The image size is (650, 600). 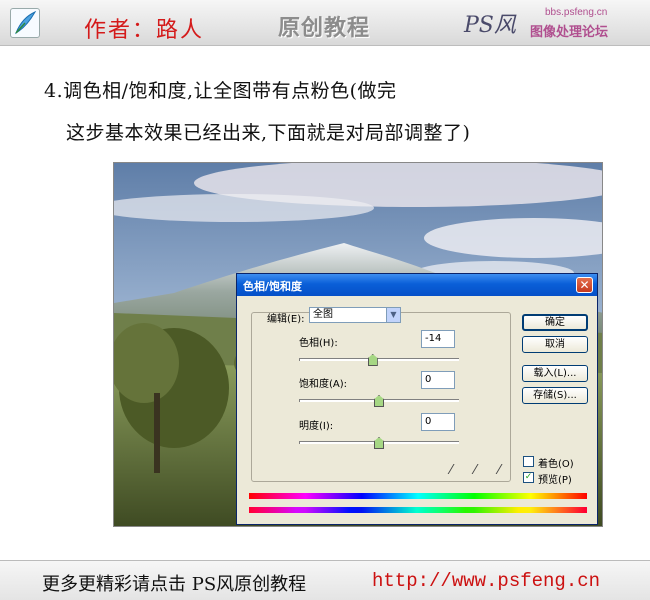 What do you see at coordinates (451, 470) in the screenshot?
I see `eyedropper-icon: ⁄` at bounding box center [451, 470].